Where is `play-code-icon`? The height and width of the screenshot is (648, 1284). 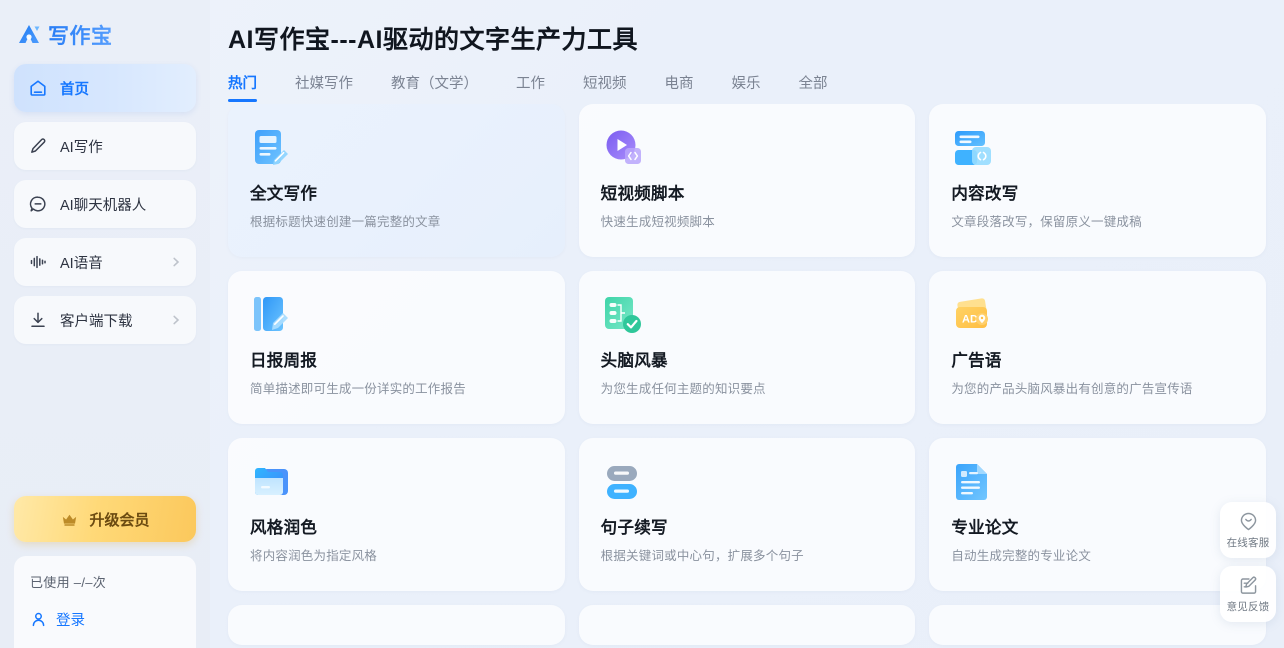
play-code-icon is located at coordinates (623, 147).